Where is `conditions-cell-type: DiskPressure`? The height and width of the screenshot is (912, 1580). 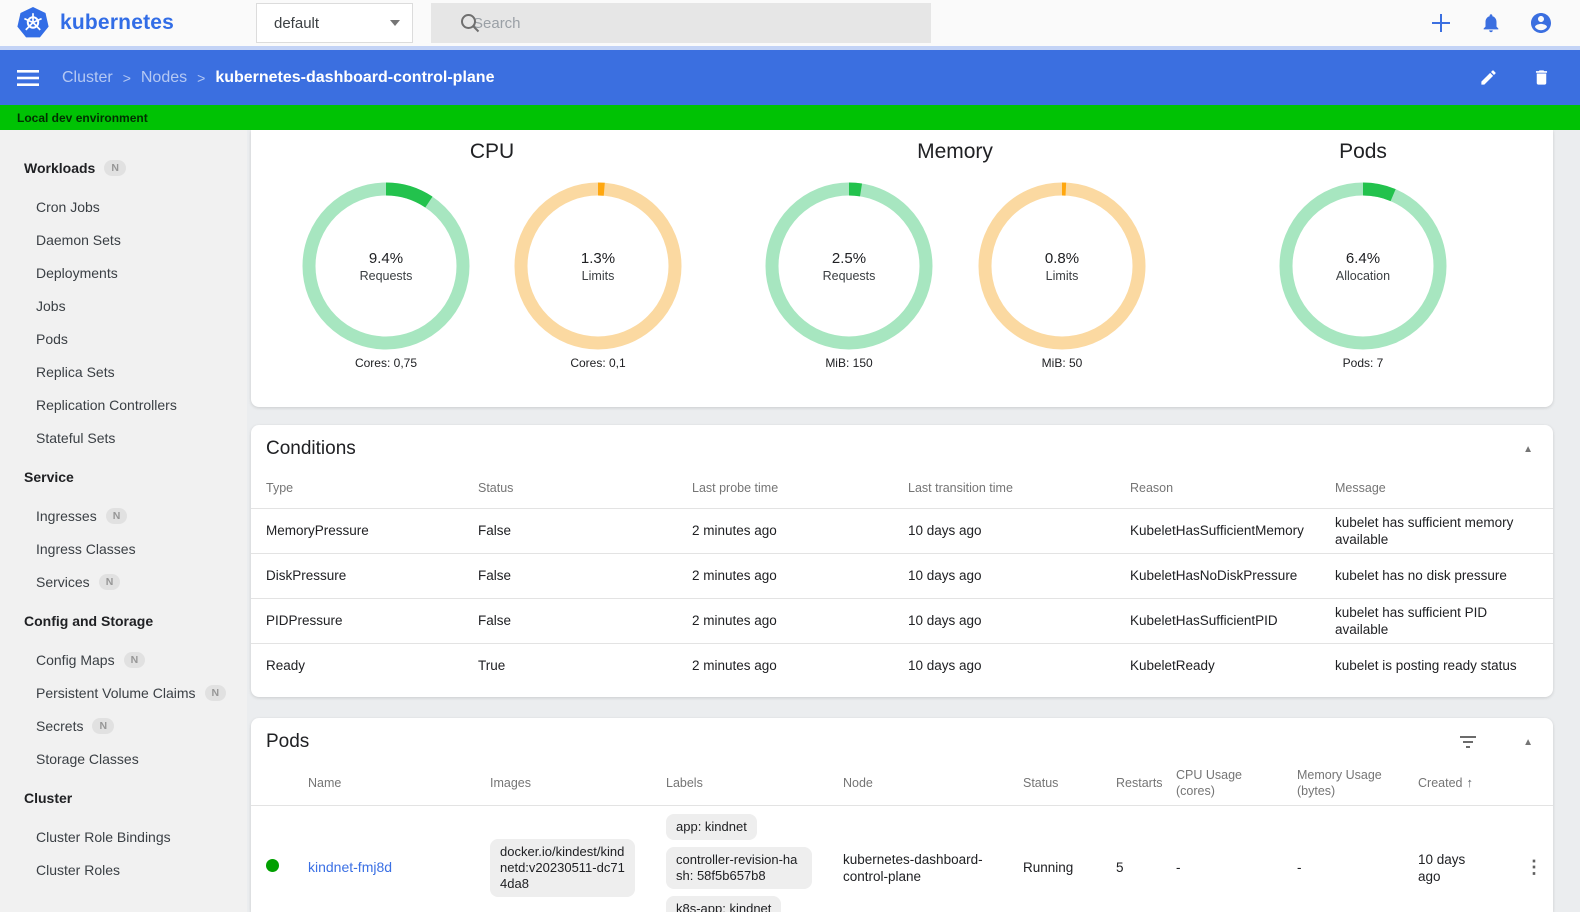
conditions-cell-type: DiskPressure is located at coordinates (357, 575).